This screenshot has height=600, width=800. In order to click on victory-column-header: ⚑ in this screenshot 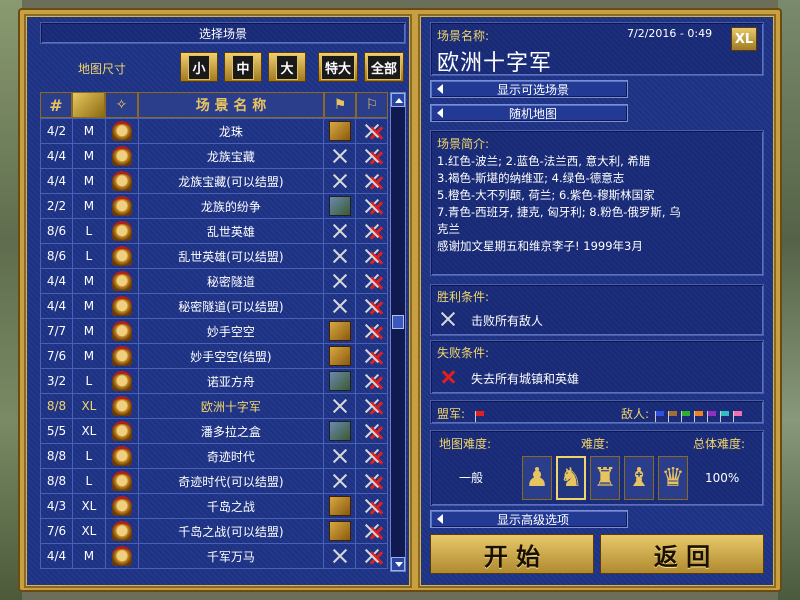, I will do `click(340, 105)`.